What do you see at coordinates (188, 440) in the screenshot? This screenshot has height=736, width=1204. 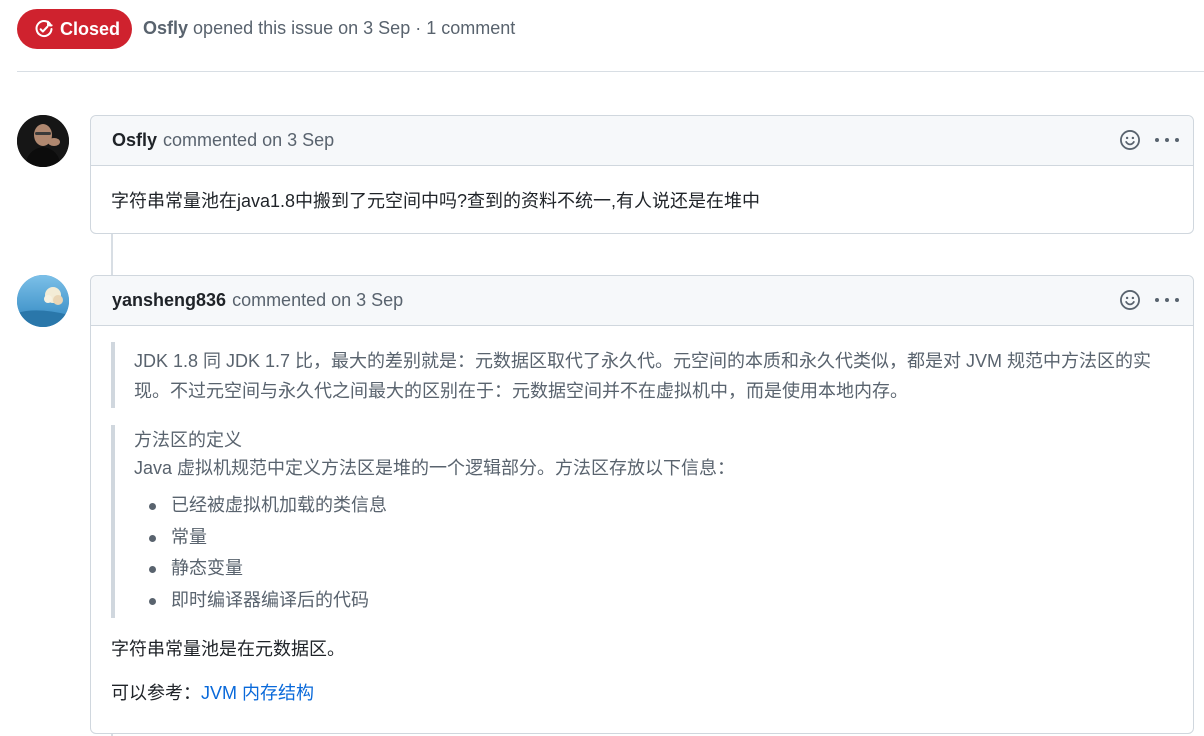 I see `quote-title: 方法区的定义` at bounding box center [188, 440].